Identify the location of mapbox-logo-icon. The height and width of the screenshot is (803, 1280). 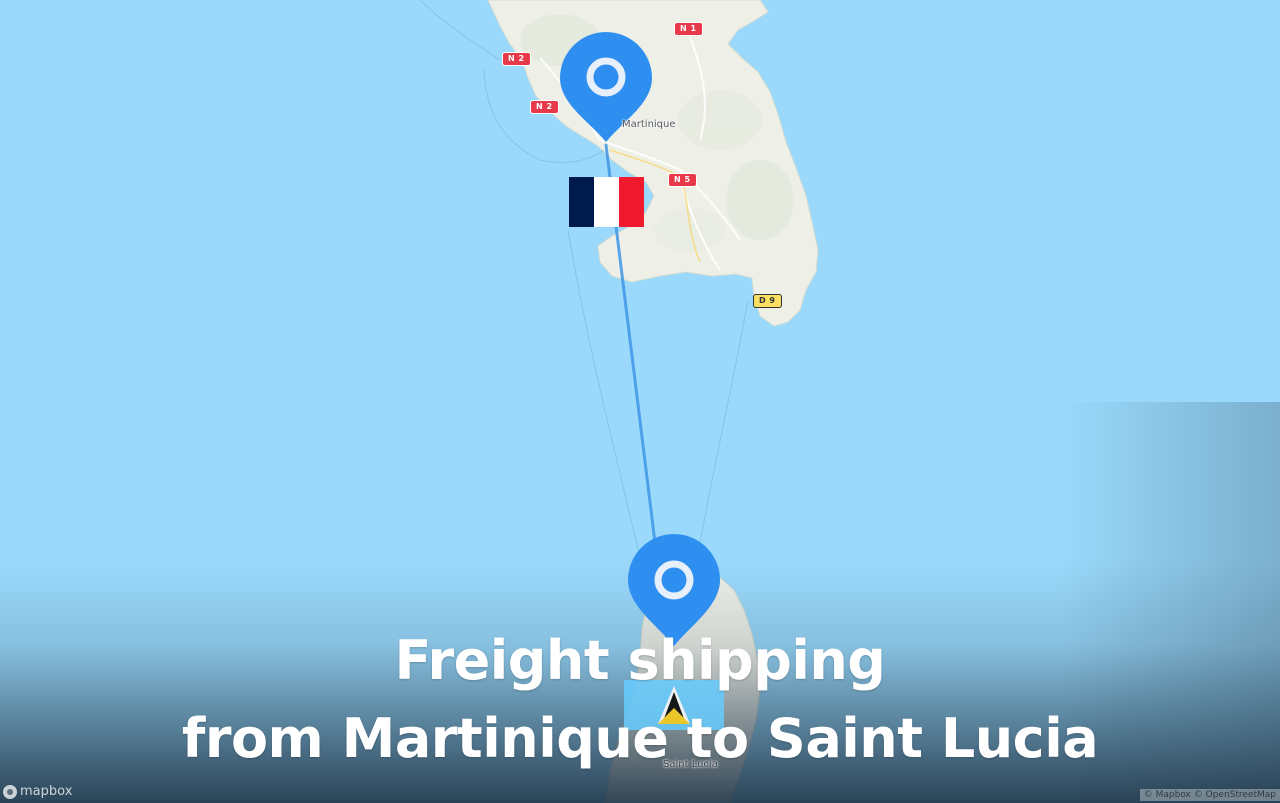
(10, 791).